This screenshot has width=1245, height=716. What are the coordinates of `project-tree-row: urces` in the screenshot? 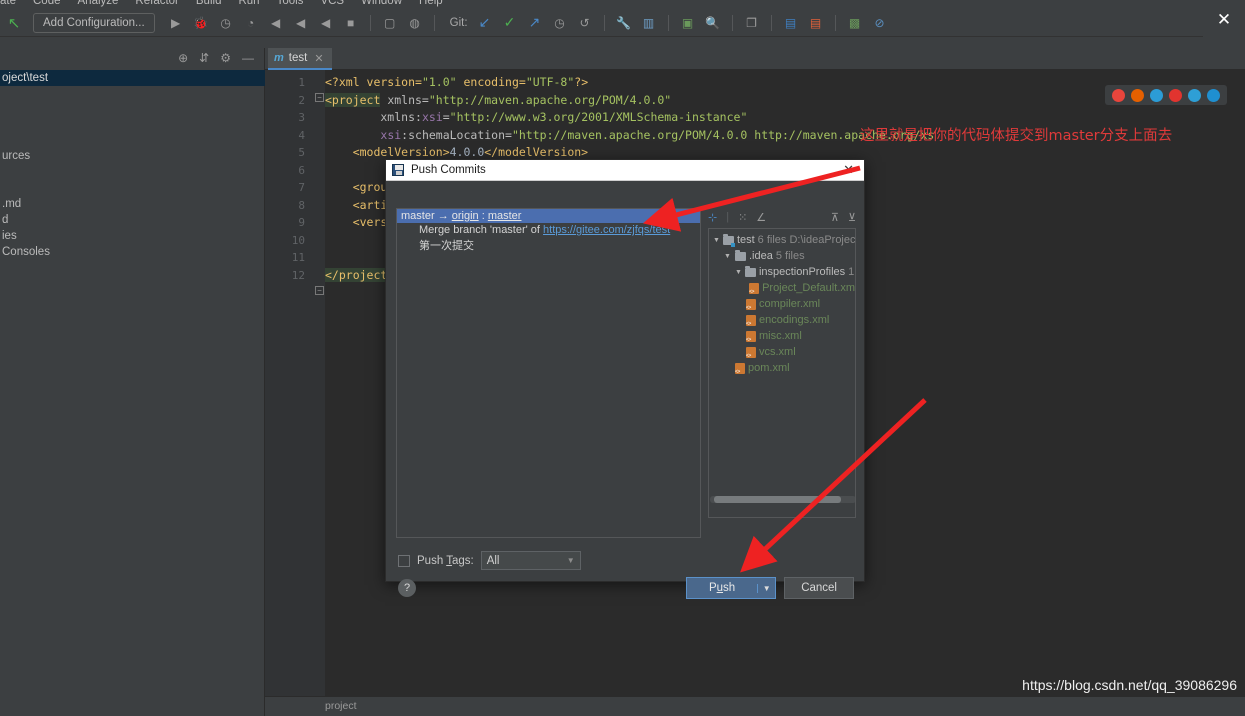 It's located at (15, 156).